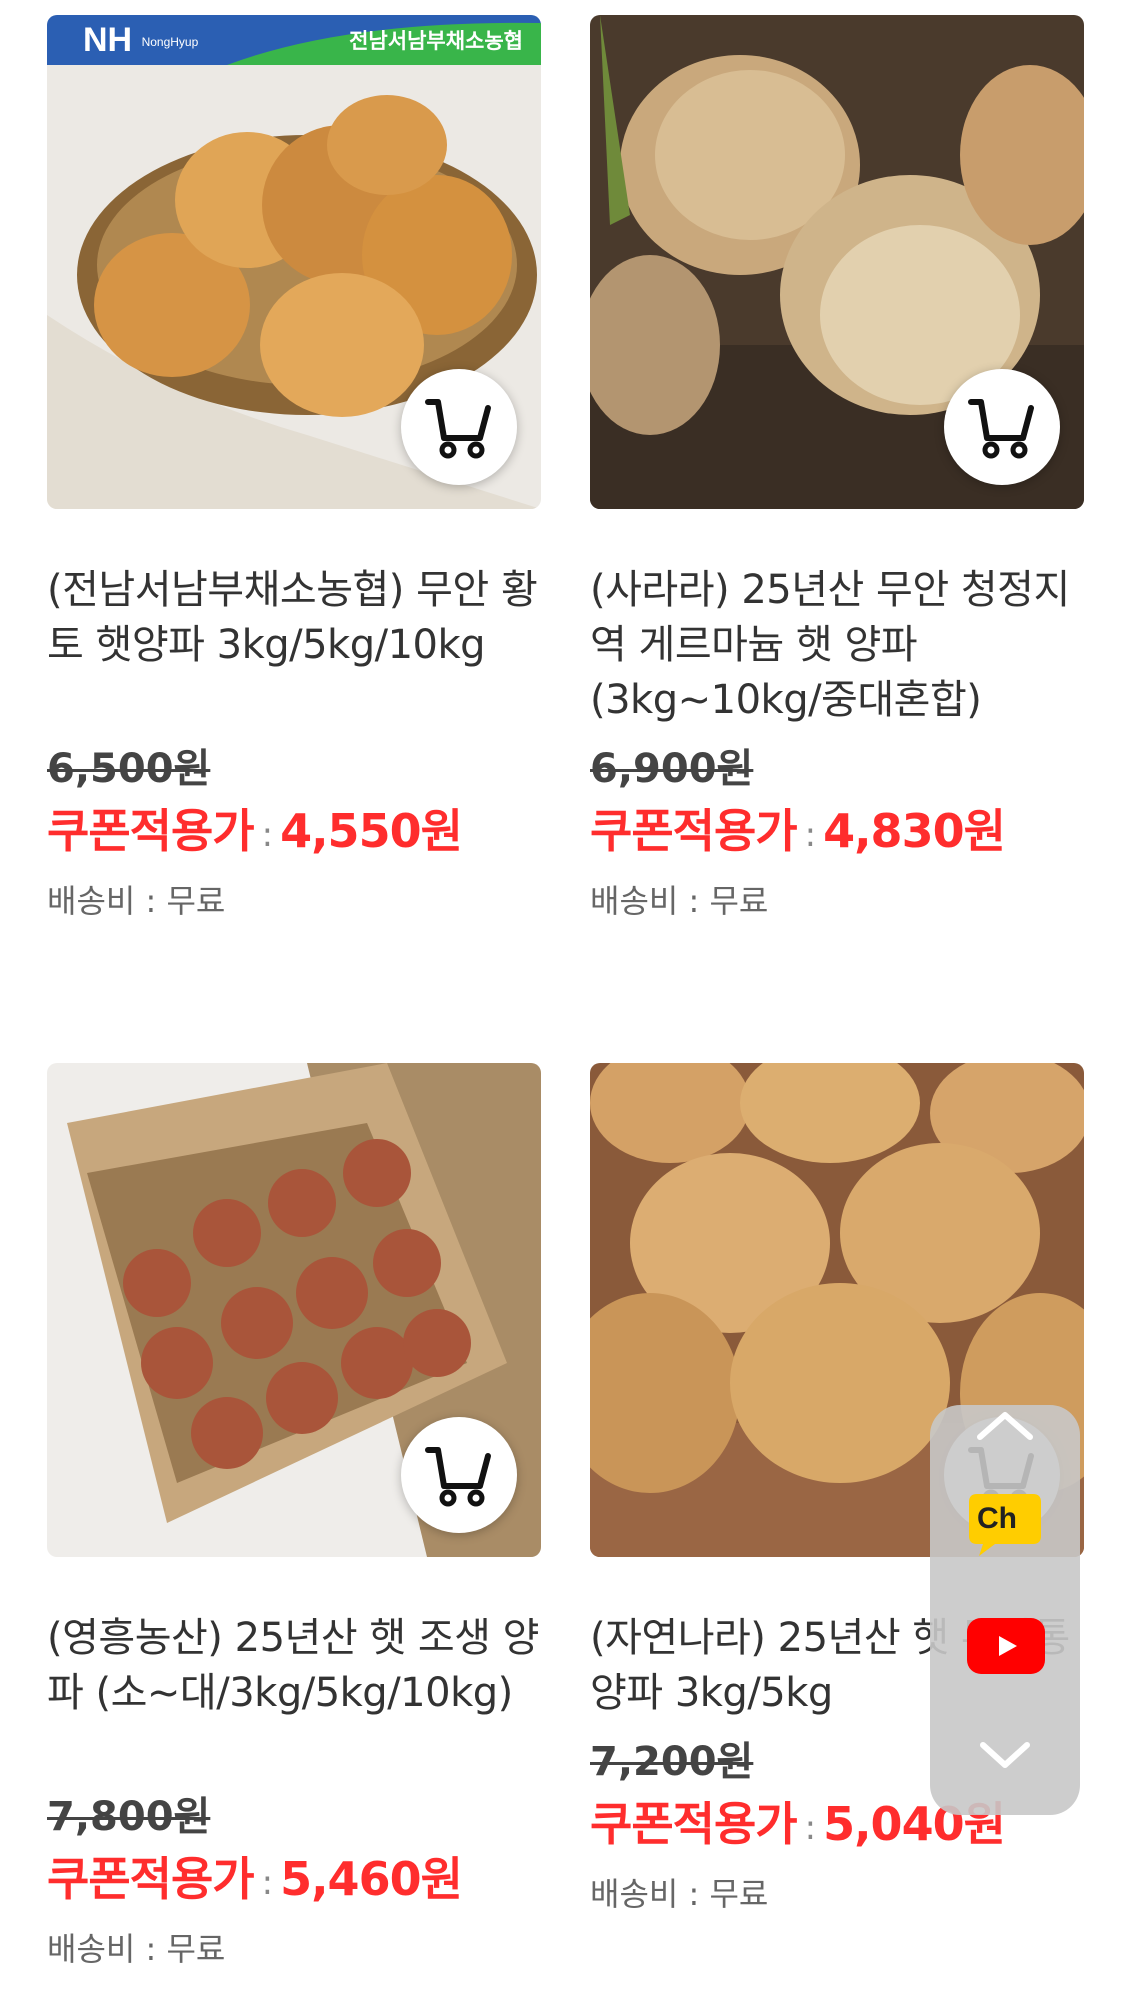 This screenshot has width=1125, height=1995. I want to click on product-title: (전남서남부채소농협) 무안 황토 햇양파 3kg/5kg/10kg, so click(297, 618).